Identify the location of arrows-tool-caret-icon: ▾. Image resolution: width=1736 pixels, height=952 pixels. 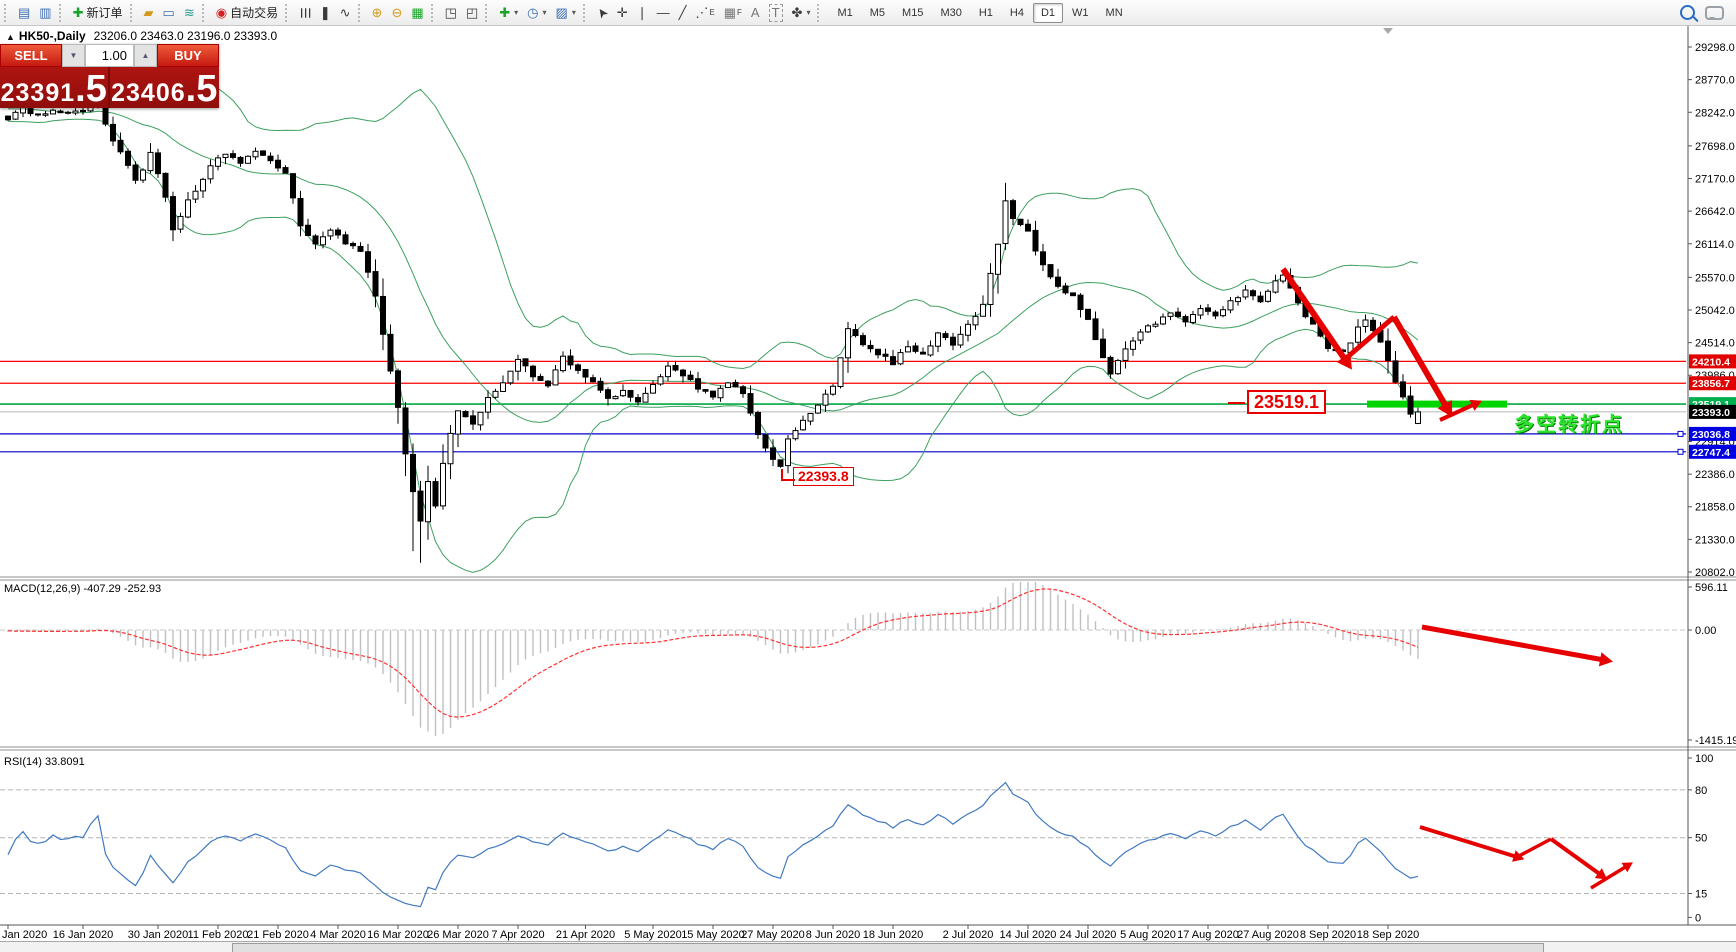
(808, 13).